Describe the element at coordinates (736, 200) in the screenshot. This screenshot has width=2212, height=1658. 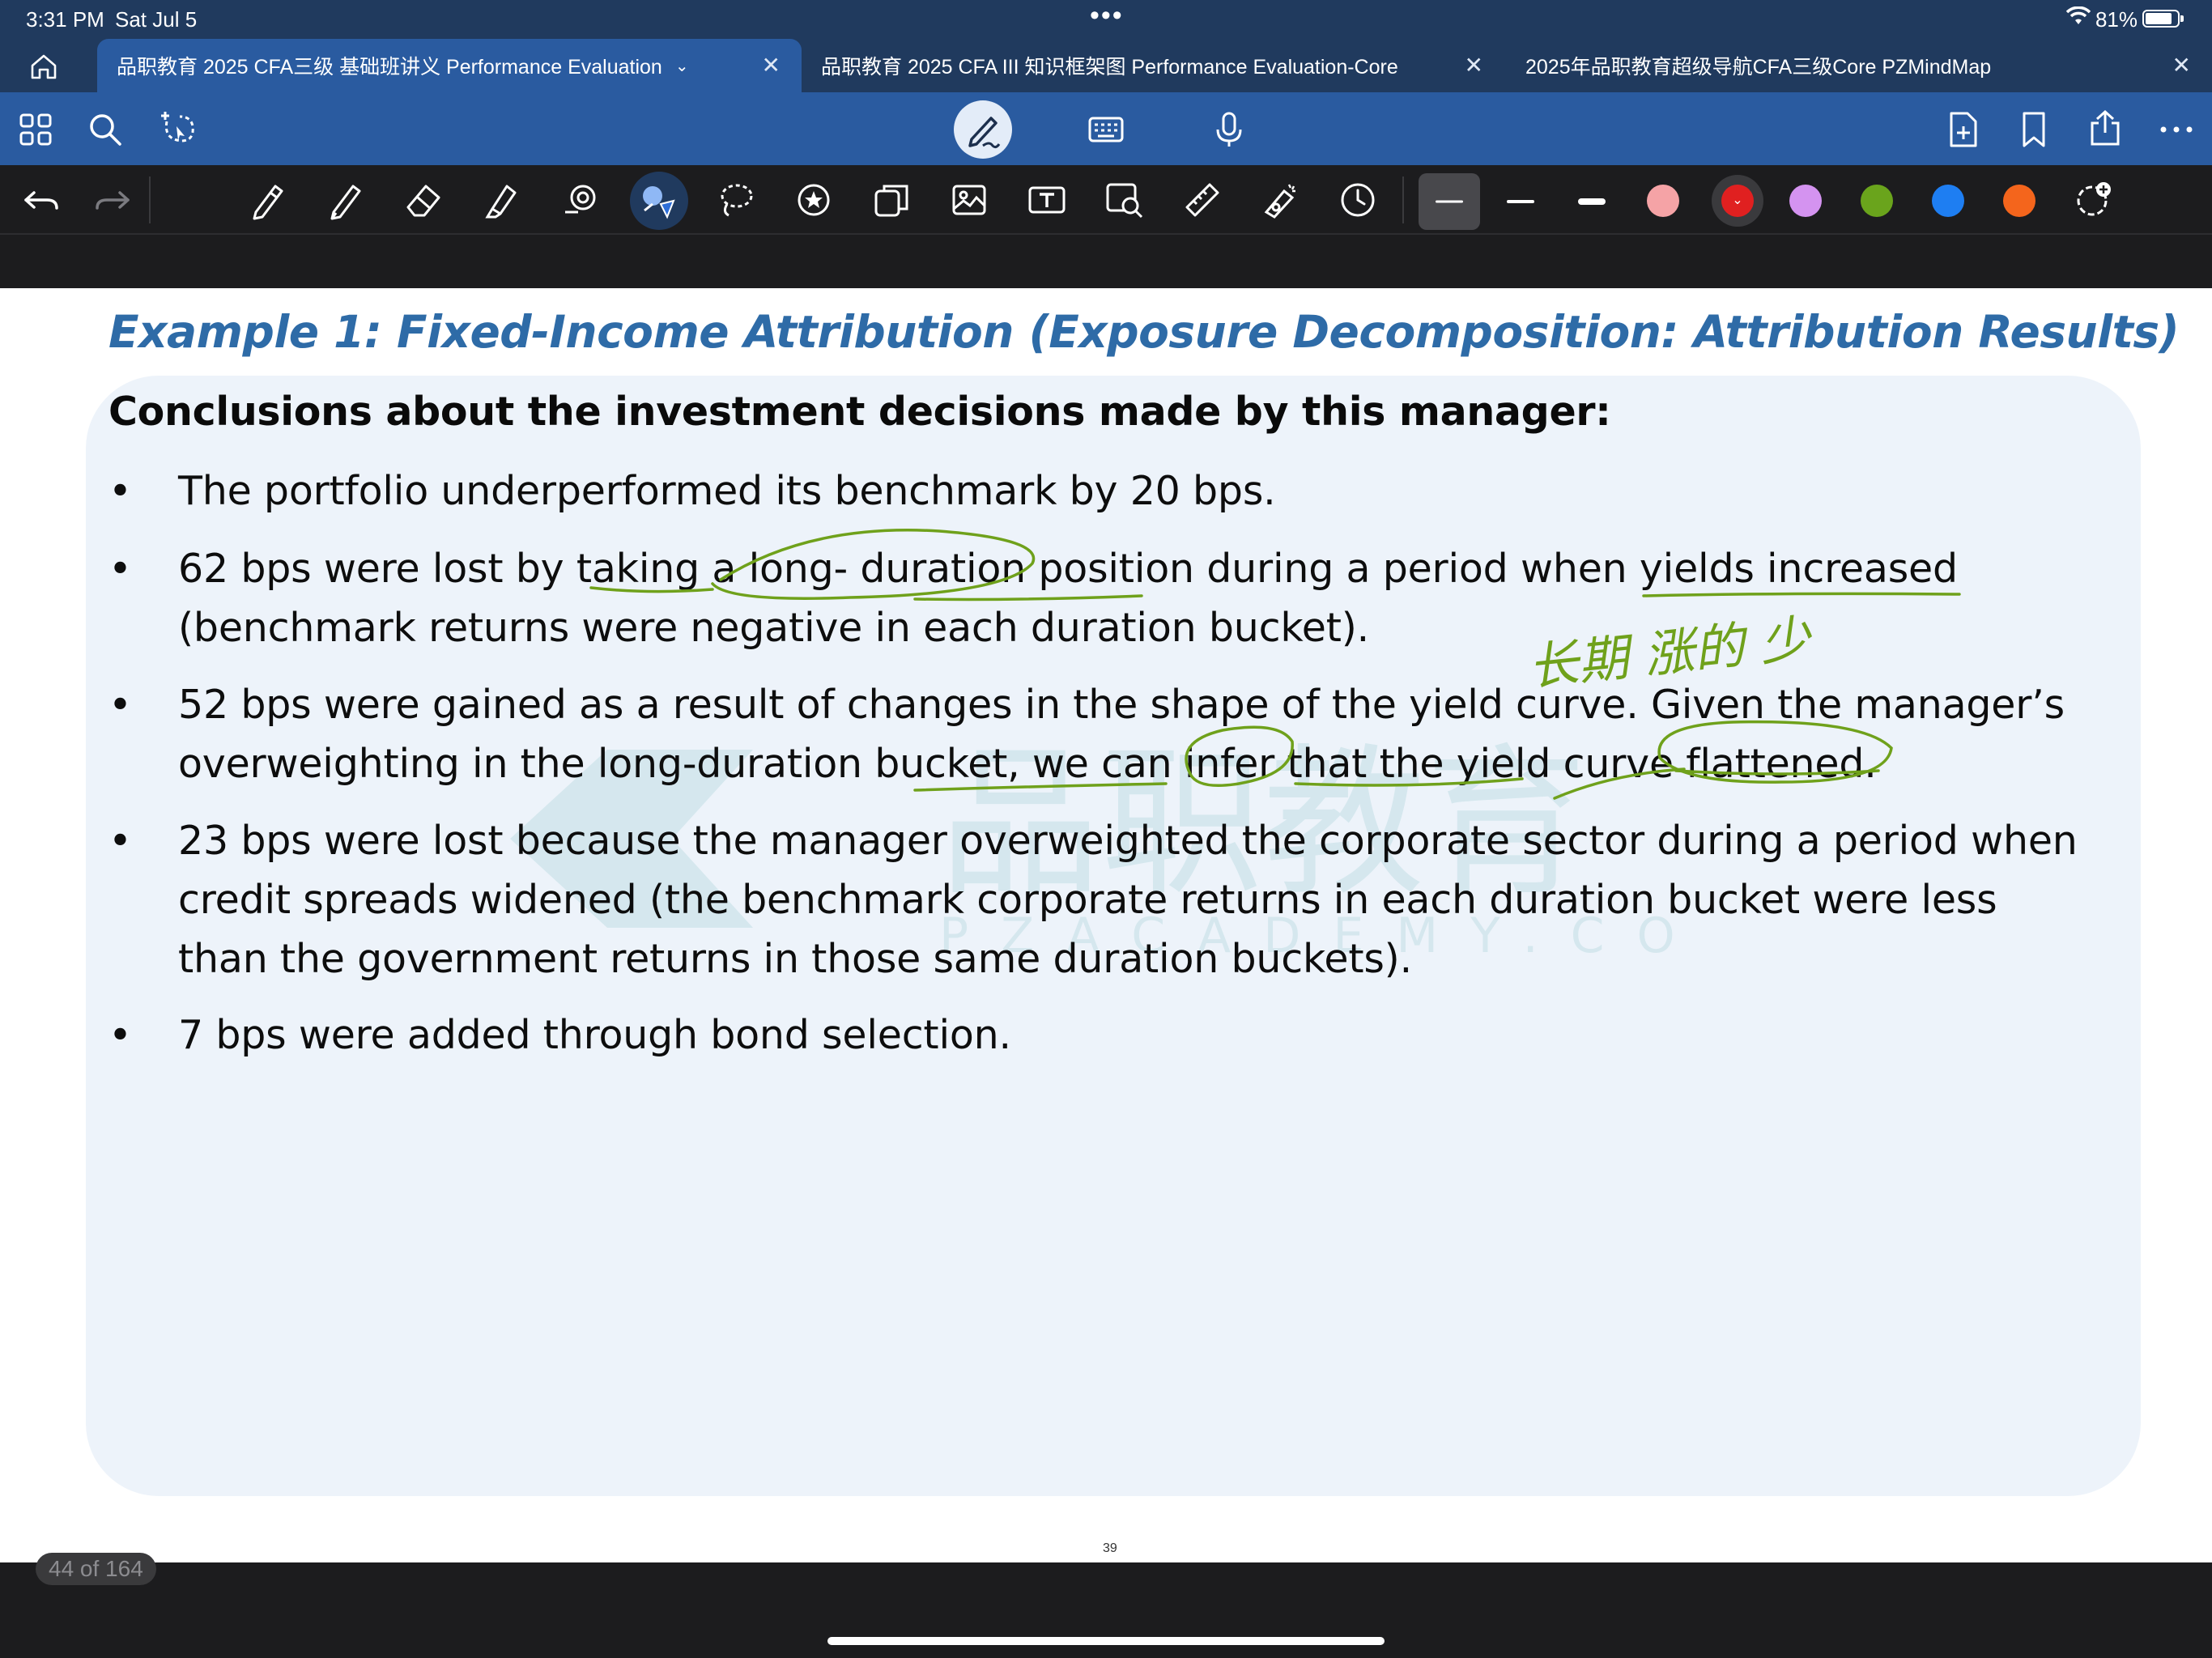
I see `lasso-icon` at that location.